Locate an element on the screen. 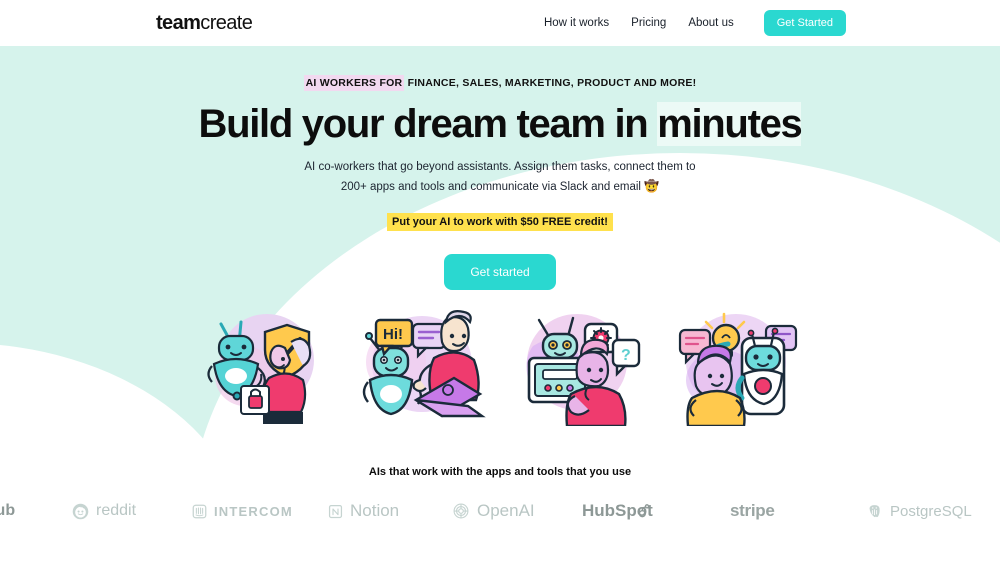 The height and width of the screenshot is (563, 1000). illustration-robot-phone-idea is located at coordinates (736, 364).